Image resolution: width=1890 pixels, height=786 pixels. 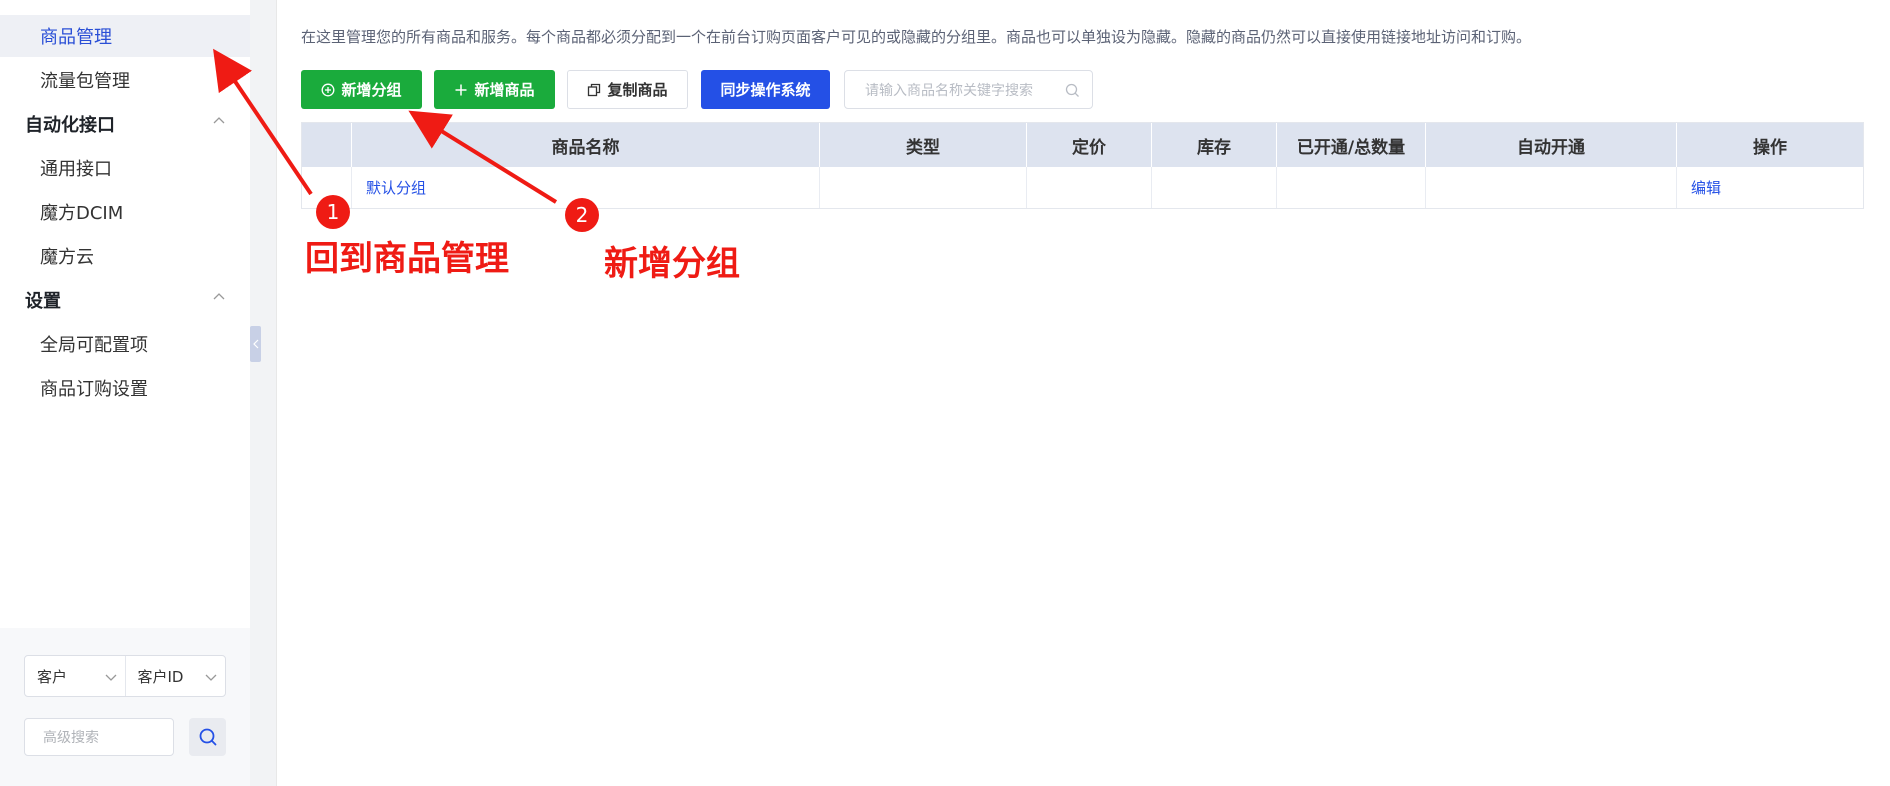 What do you see at coordinates (327, 145) in the screenshot?
I see `header-checkbox-col` at bounding box center [327, 145].